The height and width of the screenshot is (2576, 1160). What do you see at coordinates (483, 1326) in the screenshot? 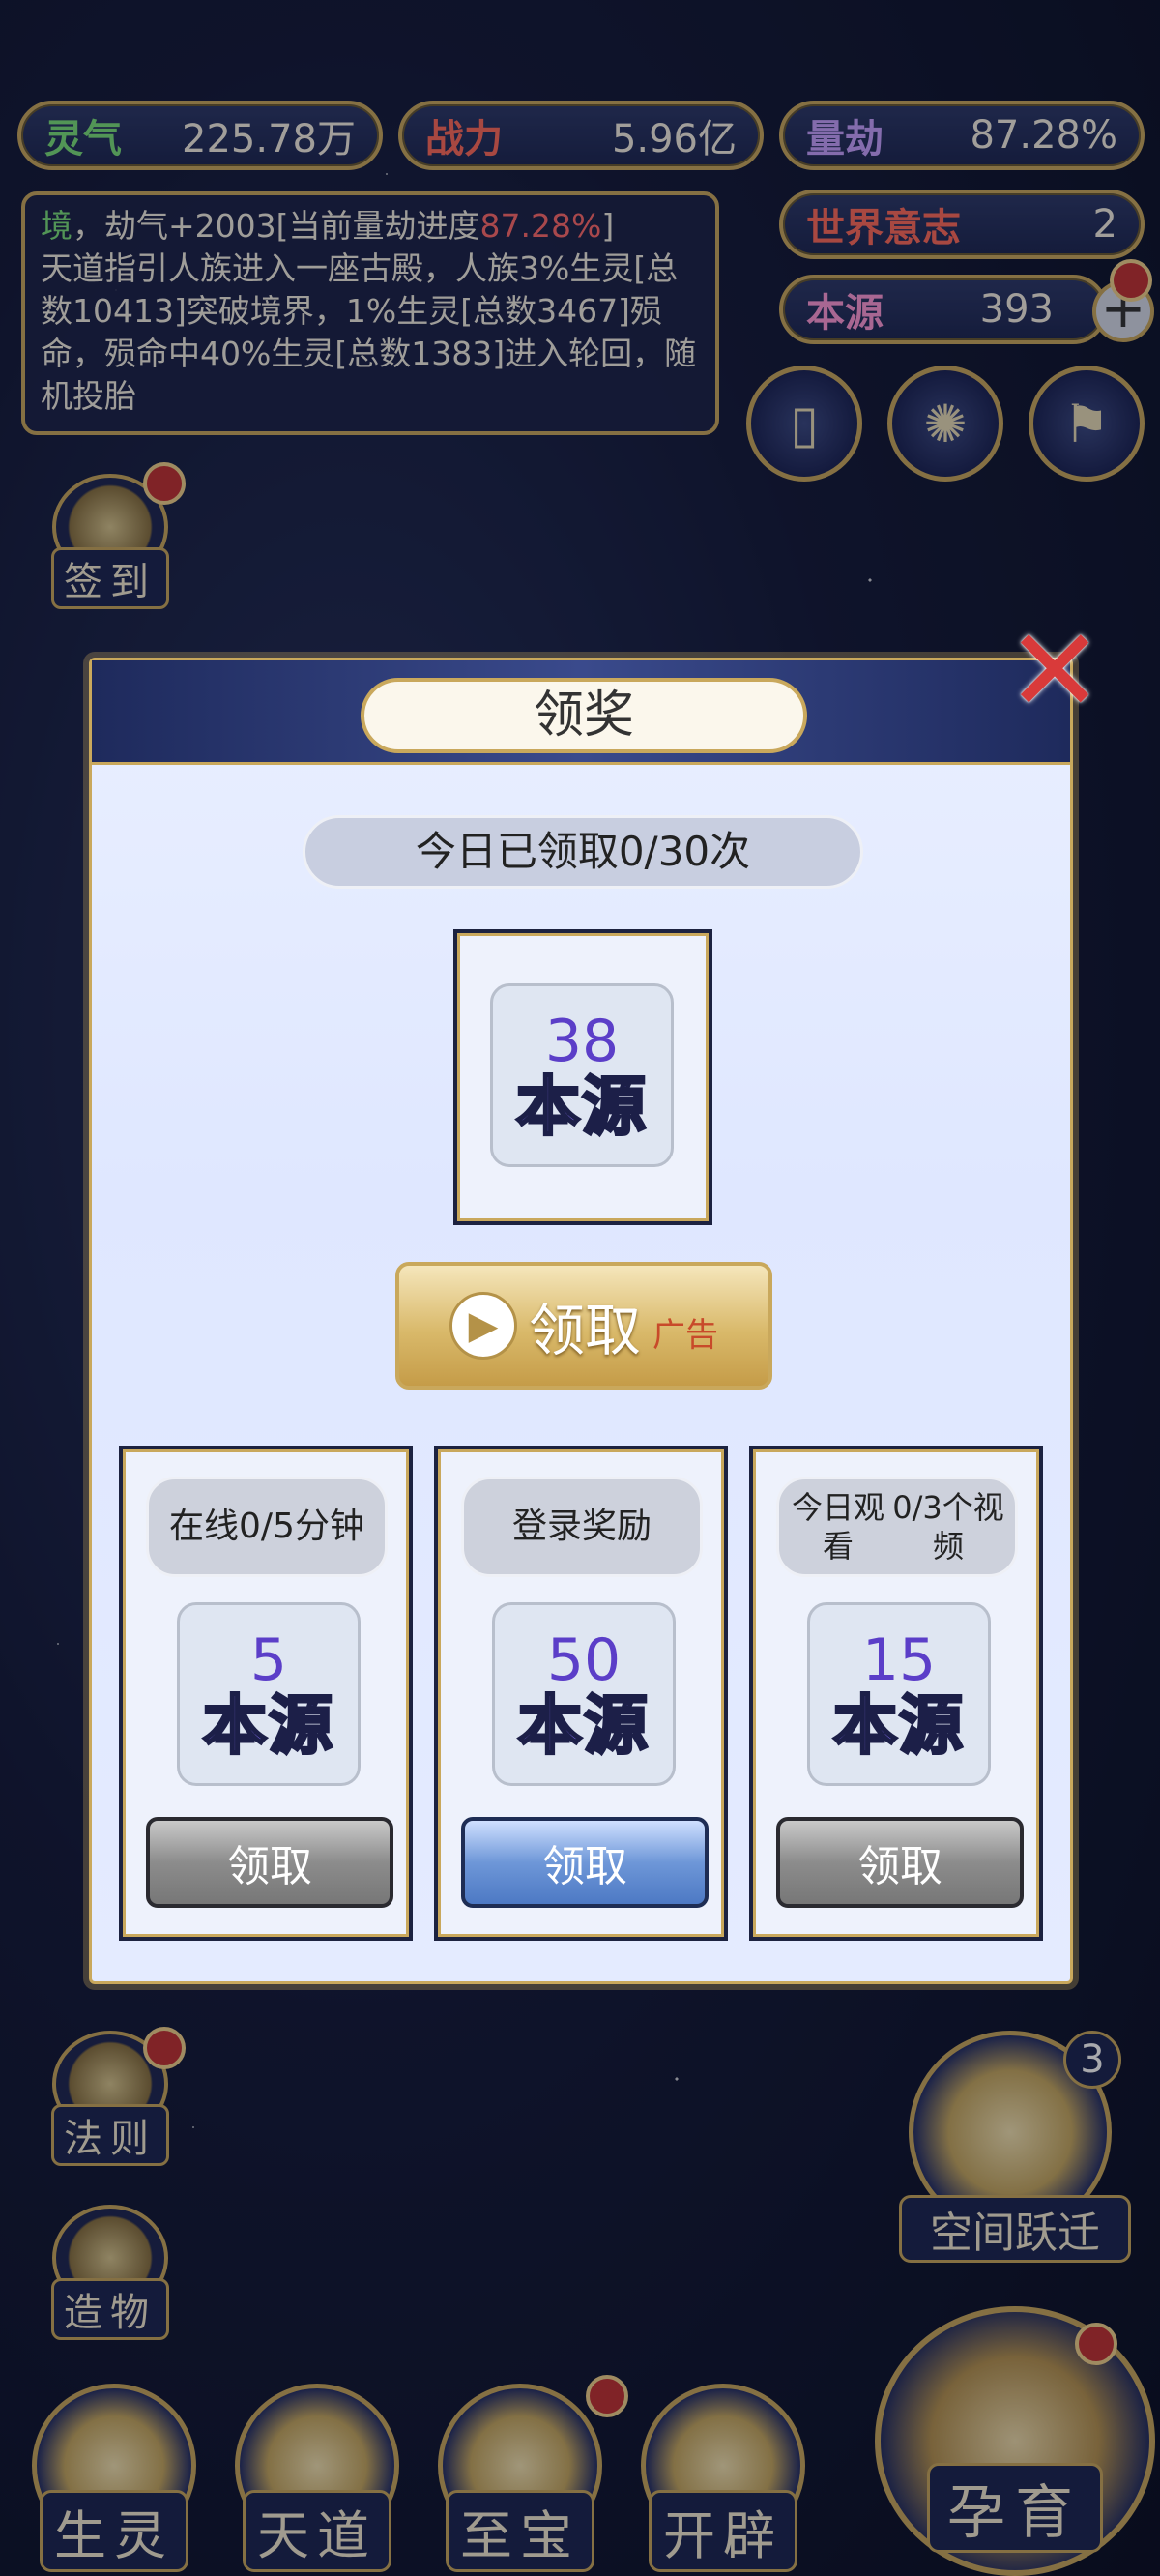
I see `play-video-icon: ▶` at bounding box center [483, 1326].